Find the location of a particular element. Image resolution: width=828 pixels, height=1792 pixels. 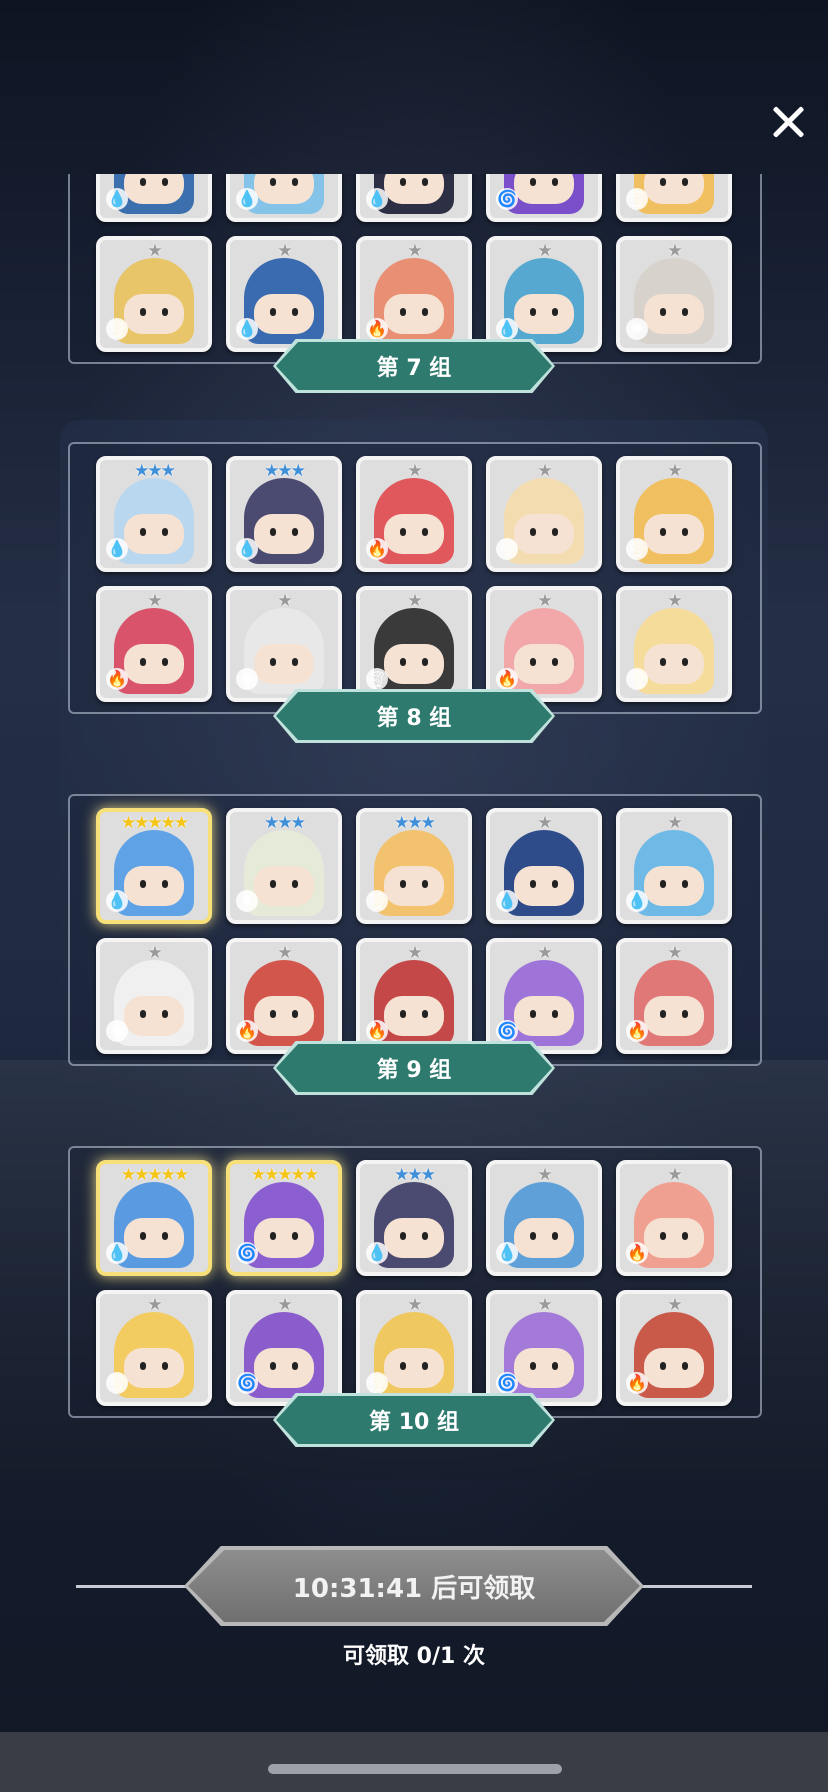

divider-right is located at coordinates (697, 1586).